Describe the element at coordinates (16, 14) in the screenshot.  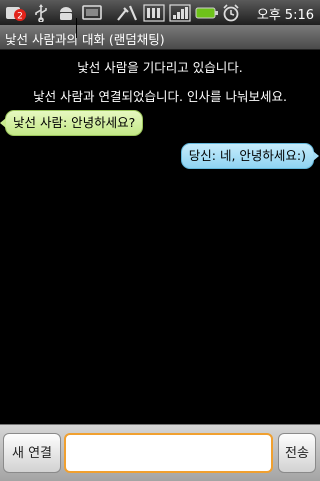
I see `notification-icon: 2` at that location.